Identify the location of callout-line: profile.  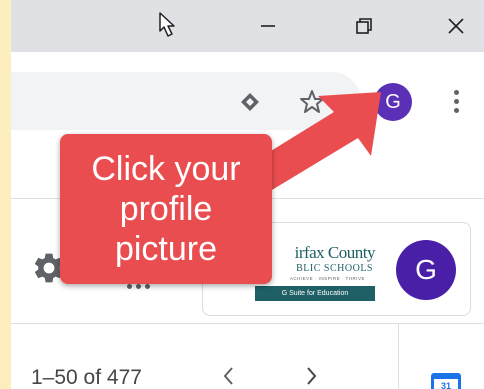
(166, 209).